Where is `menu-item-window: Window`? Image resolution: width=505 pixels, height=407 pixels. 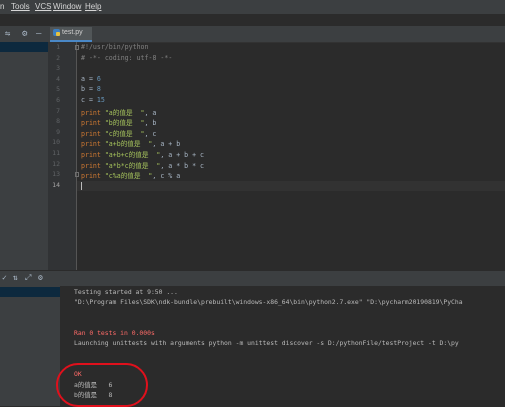
menu-item-window: Window is located at coordinates (67, 6).